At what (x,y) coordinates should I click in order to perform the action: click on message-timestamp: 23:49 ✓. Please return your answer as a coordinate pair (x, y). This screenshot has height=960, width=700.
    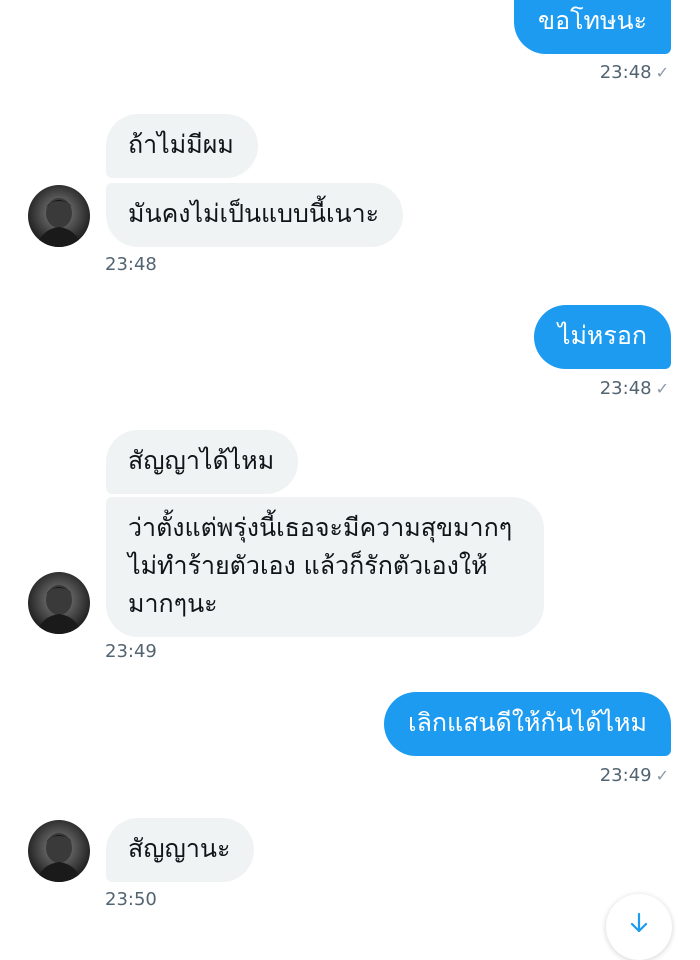
    Looking at the image, I should click on (634, 775).